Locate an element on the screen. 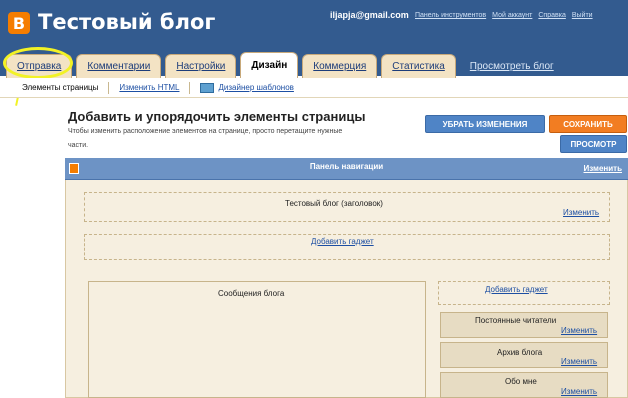 Image resolution: width=628 pixels, height=398 pixels. about-me-edit-link: Изменить is located at coordinates (579, 391).